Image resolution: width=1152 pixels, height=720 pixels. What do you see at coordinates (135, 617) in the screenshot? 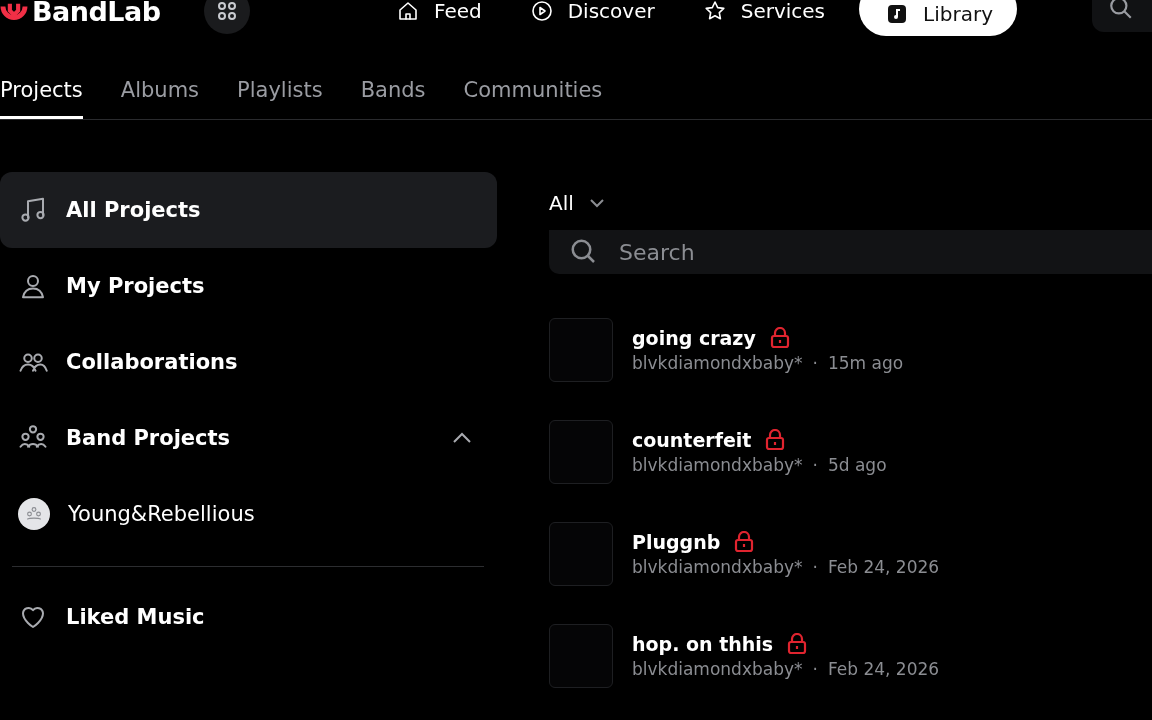
I see `sidebar-label: Liked Music` at bounding box center [135, 617].